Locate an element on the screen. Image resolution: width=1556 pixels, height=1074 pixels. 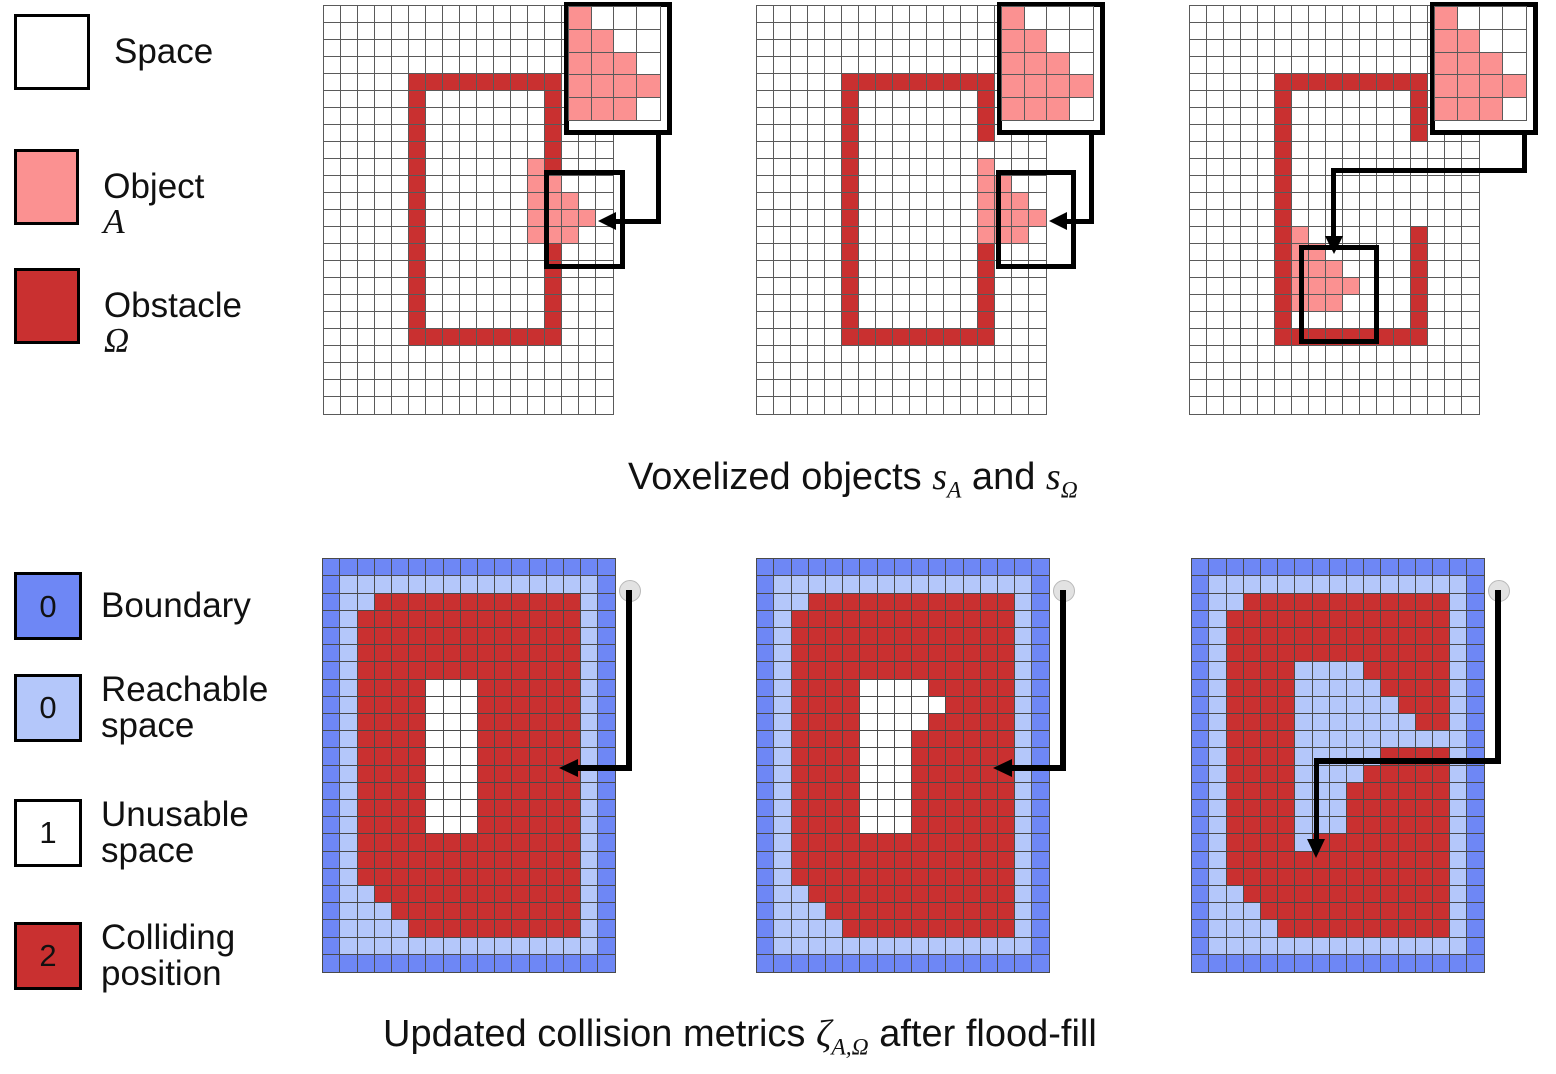
leader-arrowhead is located at coordinates (1058, 221).